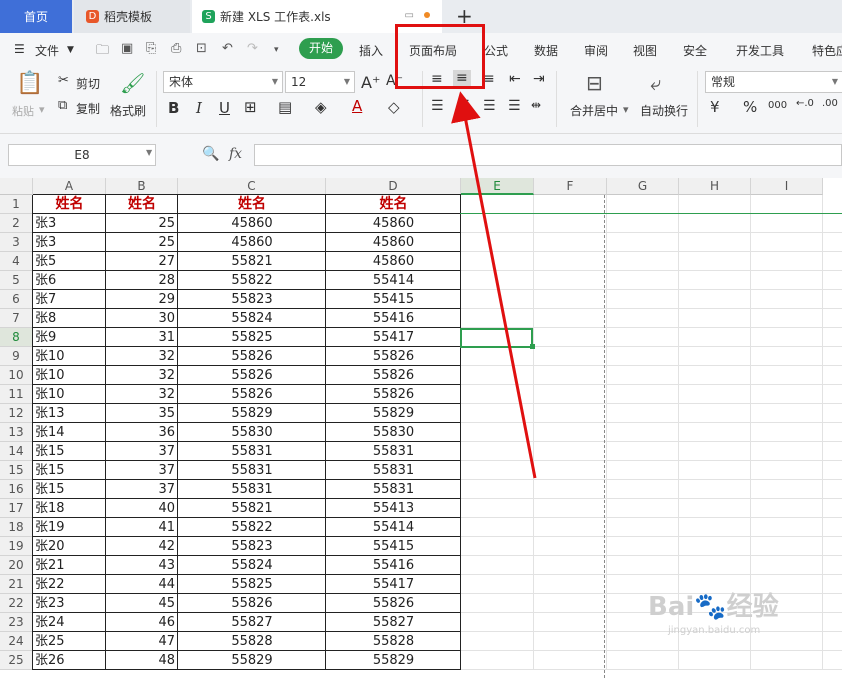  I want to click on table-border, so click(247, 669).